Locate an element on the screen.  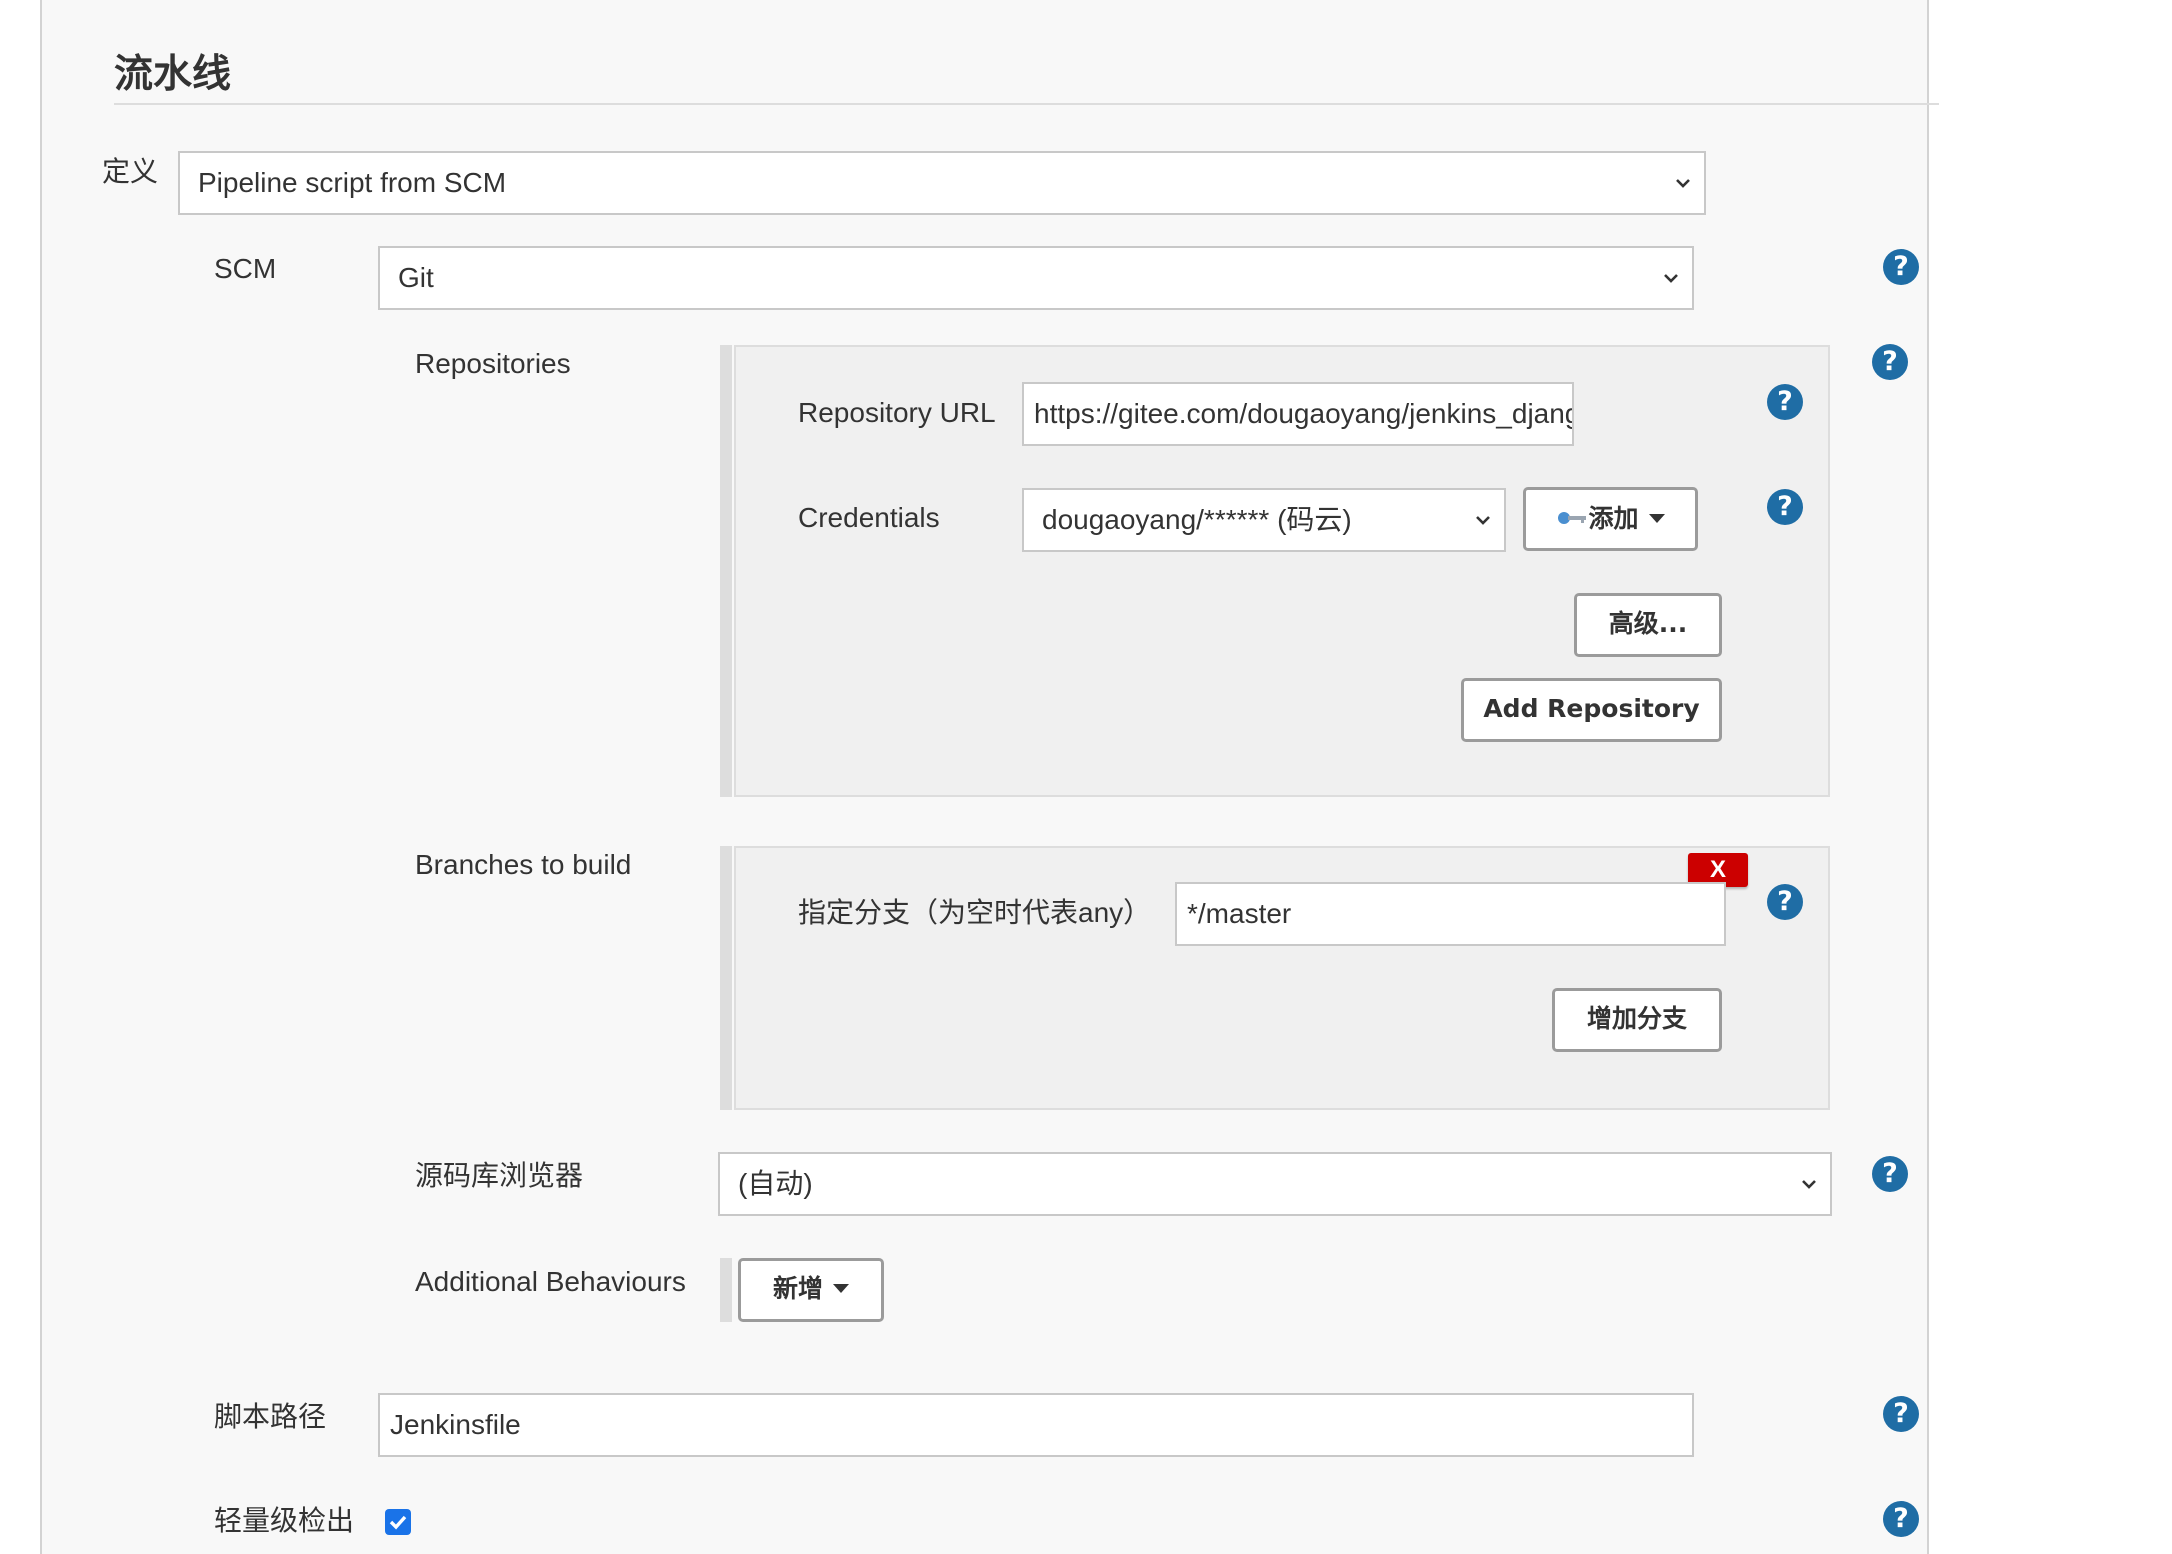
scm-select-value: Git is located at coordinates (416, 277).